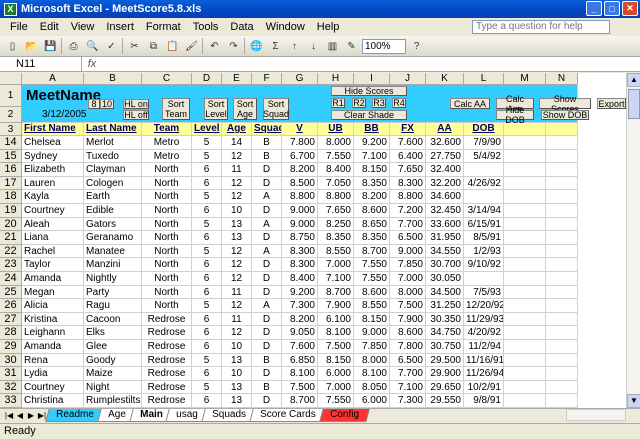 This screenshot has height=439, width=640. Describe the element at coordinates (237, 238) in the screenshot. I see `cell-e21: 13` at that location.